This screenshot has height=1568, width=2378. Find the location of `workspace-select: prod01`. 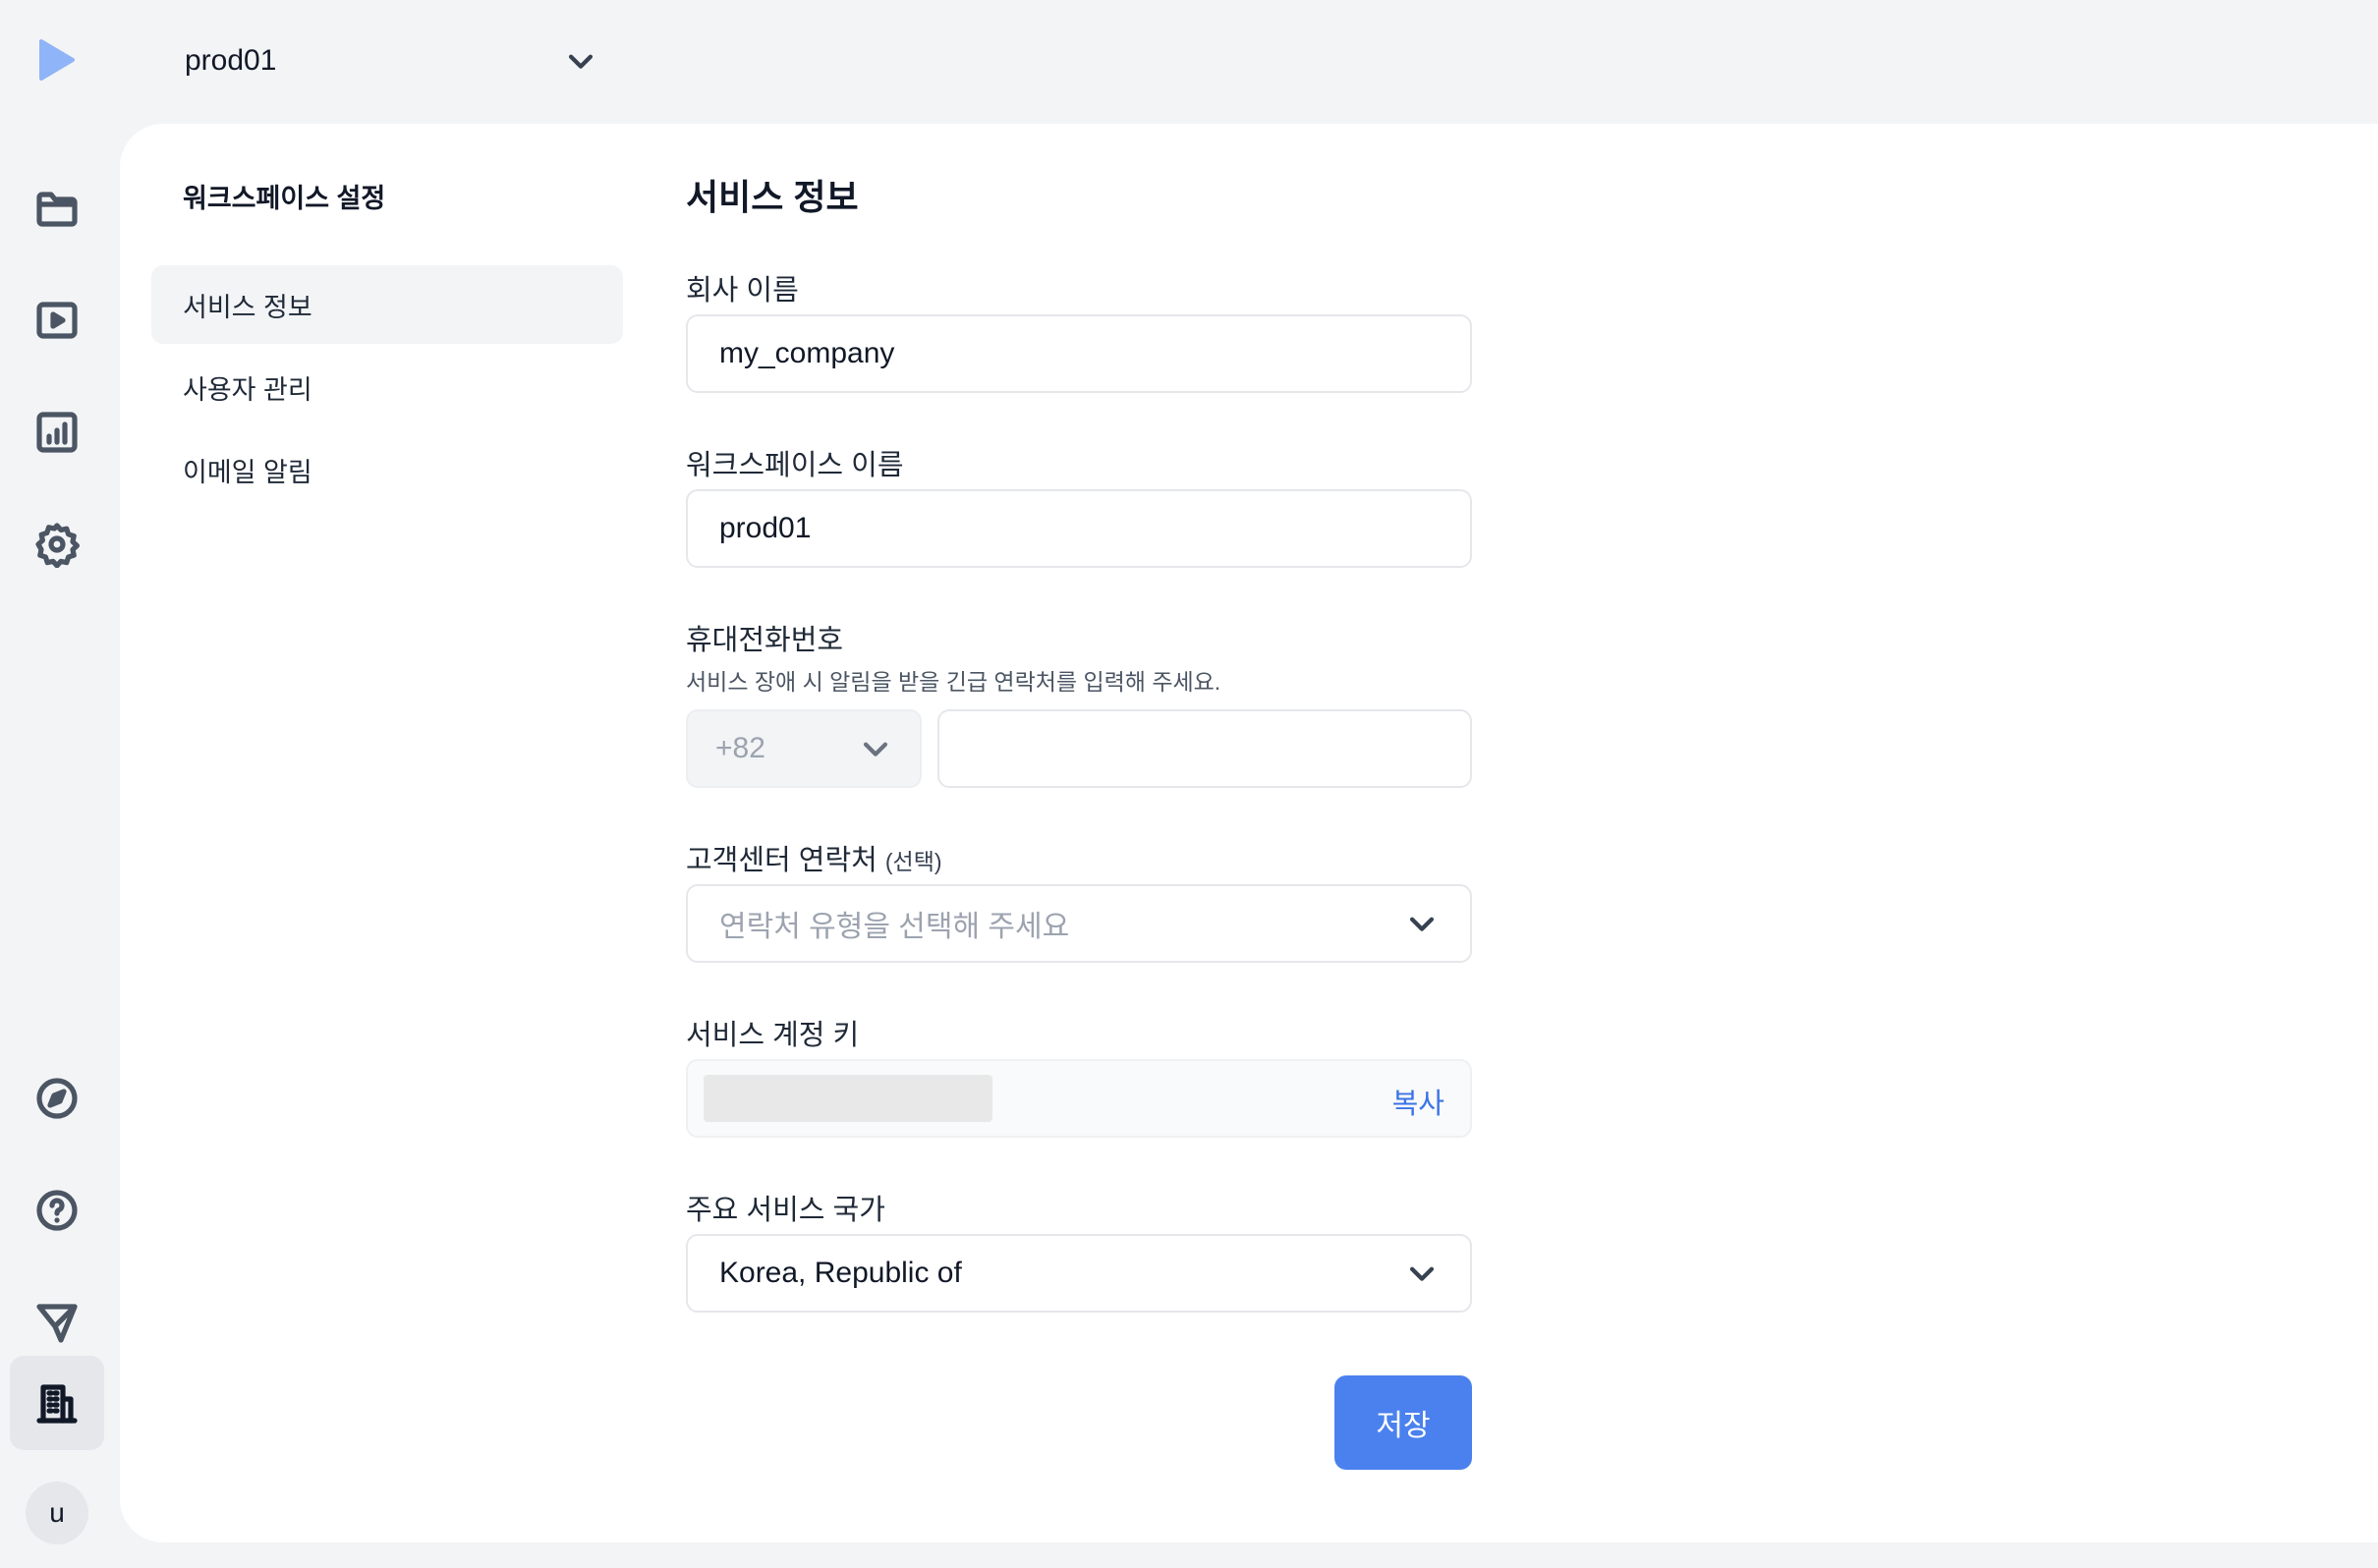

workspace-select: prod01 is located at coordinates (391, 60).